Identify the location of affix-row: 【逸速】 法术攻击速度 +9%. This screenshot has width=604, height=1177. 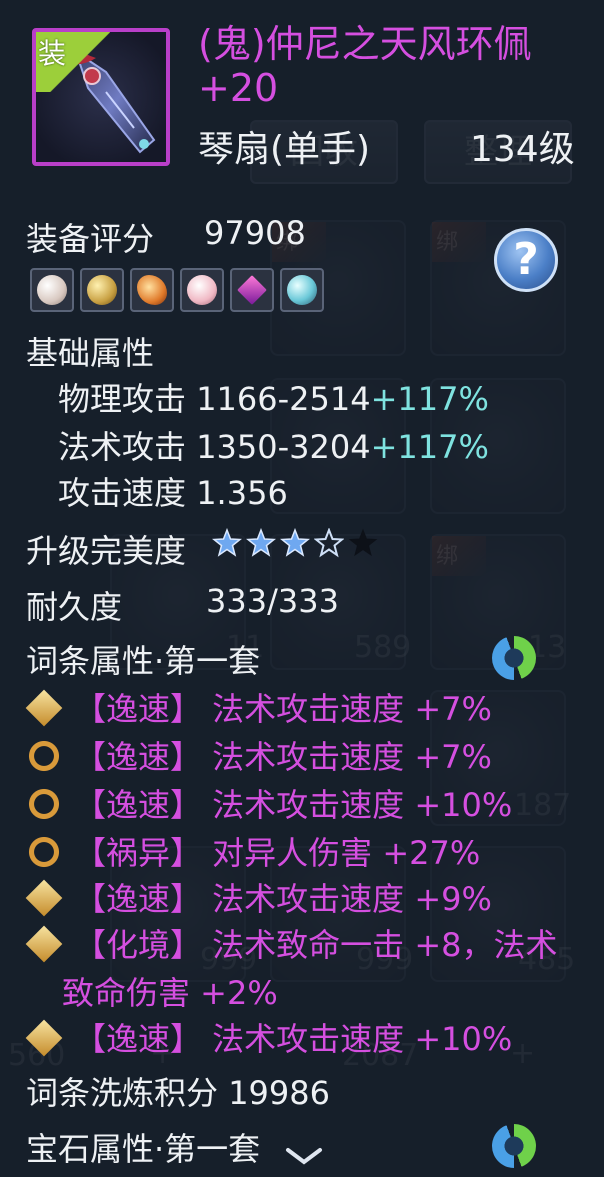
(258, 897).